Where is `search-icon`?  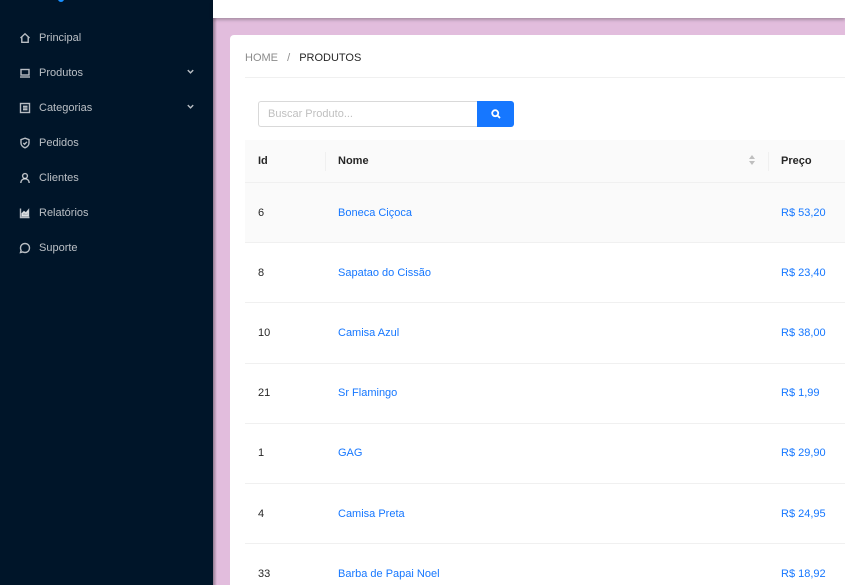
search-icon is located at coordinates (495, 114).